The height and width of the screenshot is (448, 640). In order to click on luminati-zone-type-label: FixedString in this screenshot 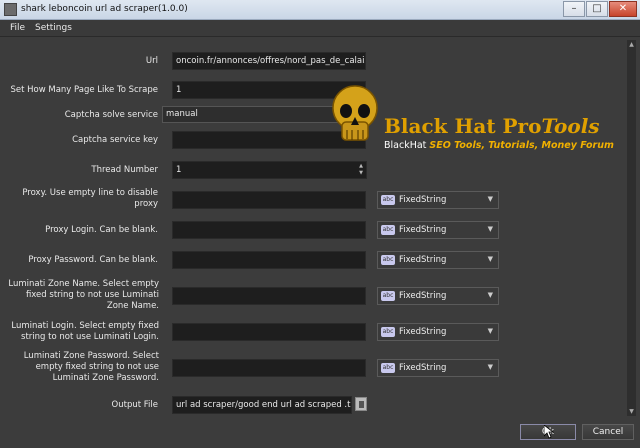, I will do `click(423, 296)`.